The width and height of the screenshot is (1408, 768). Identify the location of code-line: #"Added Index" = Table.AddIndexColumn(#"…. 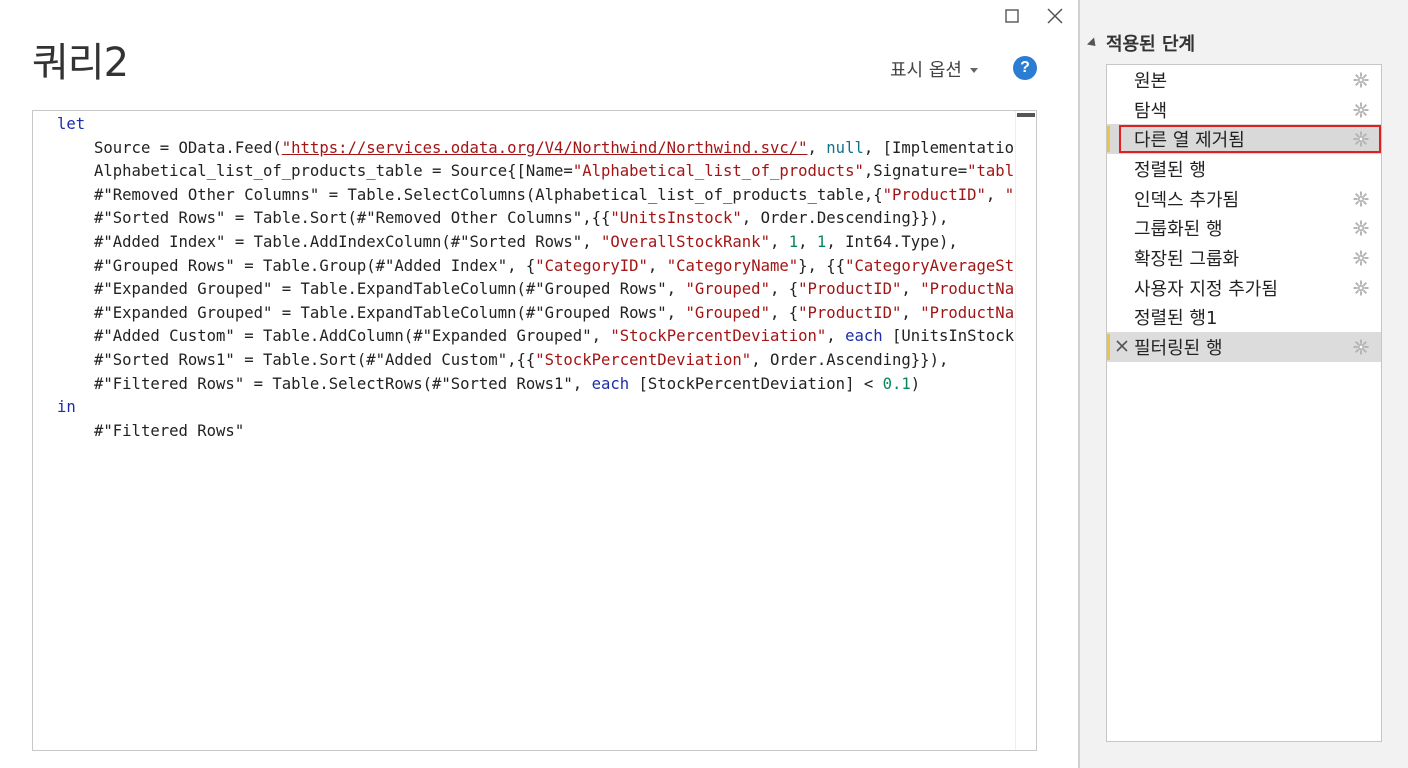
(535, 243).